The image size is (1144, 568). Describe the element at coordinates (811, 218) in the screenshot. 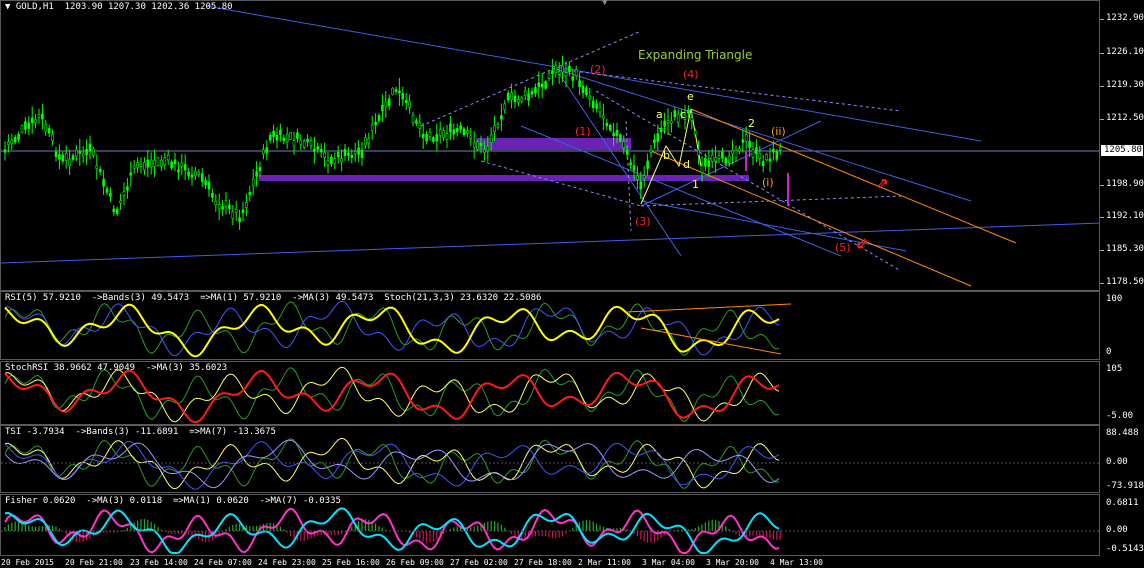

I see `orange-channel-lower` at that location.